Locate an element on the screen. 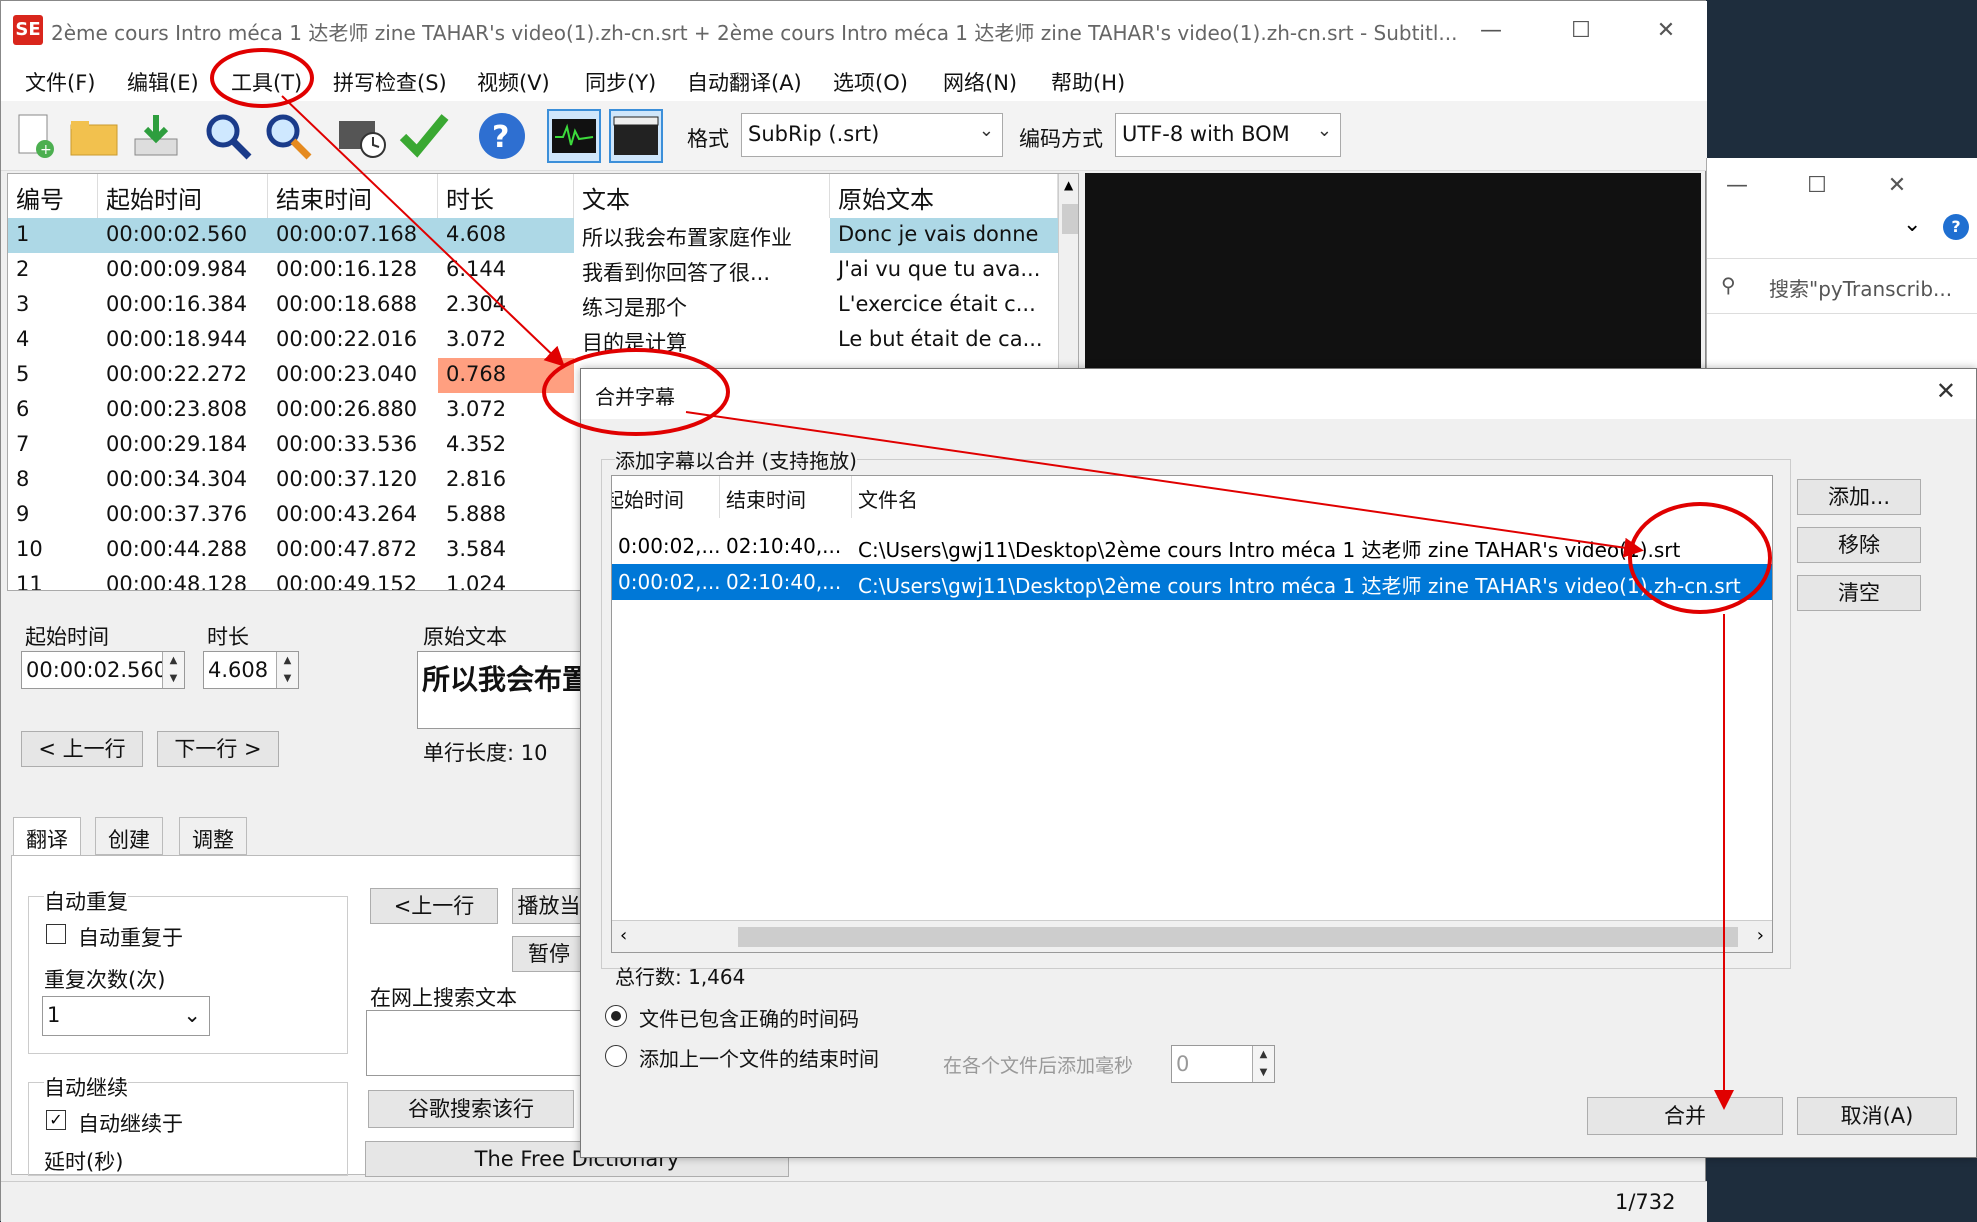 This screenshot has height=1222, width=1977. visual-sync-icon is located at coordinates (362, 136).